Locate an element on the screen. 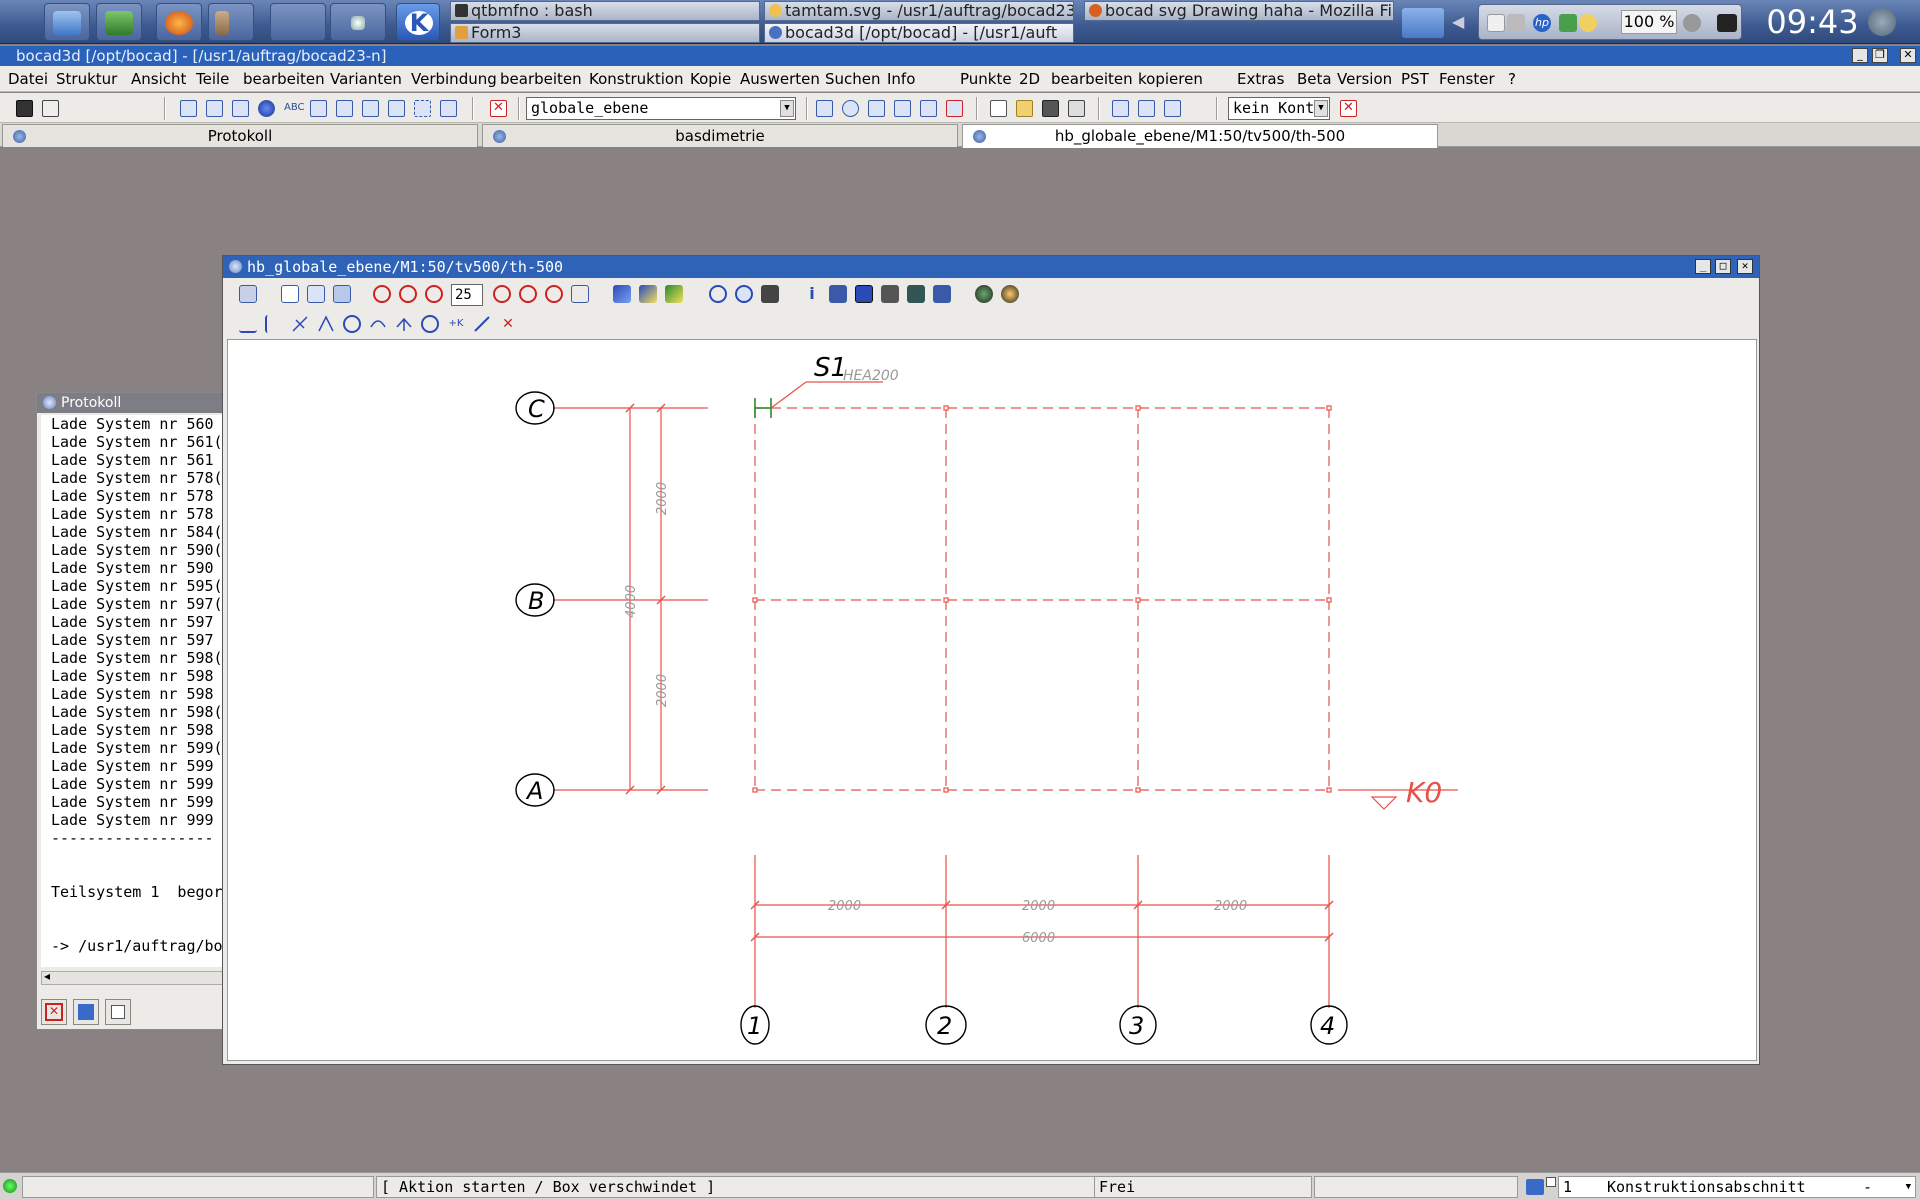  rotate-down-icon is located at coordinates (528, 294).